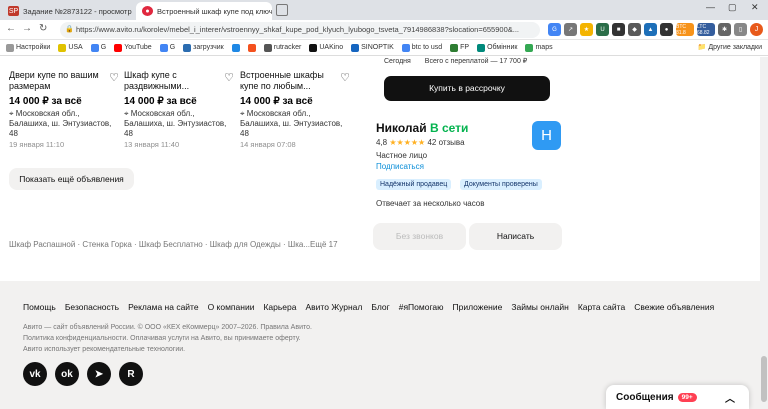 The width and height of the screenshot is (768, 409). What do you see at coordinates (71, 179) in the screenshot?
I see `show-more-button: Показать ещё объявления` at bounding box center [71, 179].